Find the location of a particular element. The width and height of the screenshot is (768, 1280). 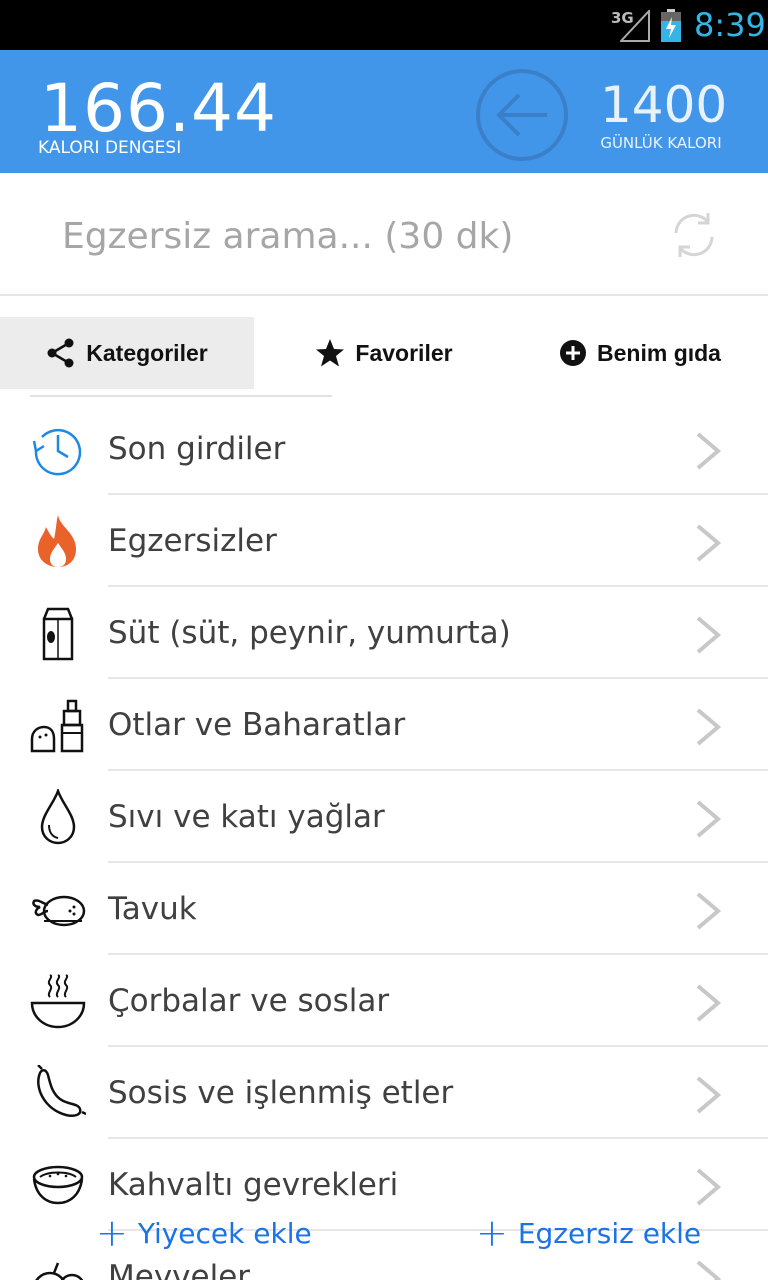

add-exercise-label: Egzersiz ekle is located at coordinates (609, 1233).